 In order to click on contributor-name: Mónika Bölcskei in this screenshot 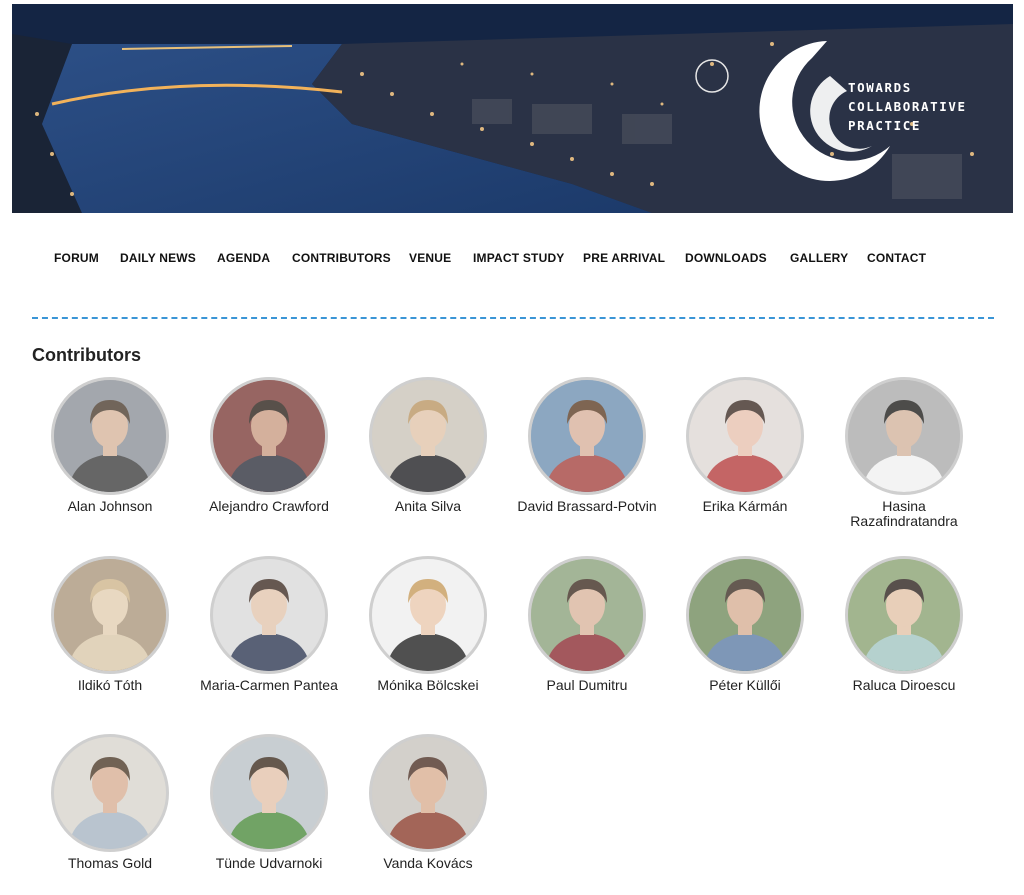, I will do `click(428, 685)`.